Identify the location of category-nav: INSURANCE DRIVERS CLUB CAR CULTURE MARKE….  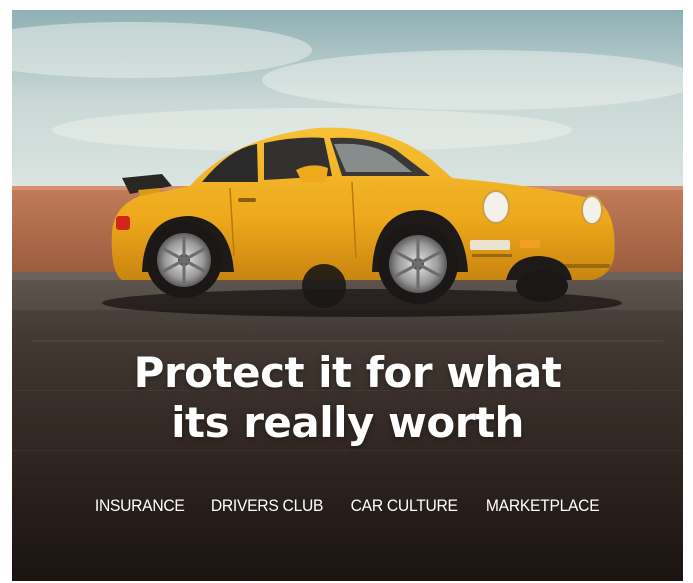
(347, 506).